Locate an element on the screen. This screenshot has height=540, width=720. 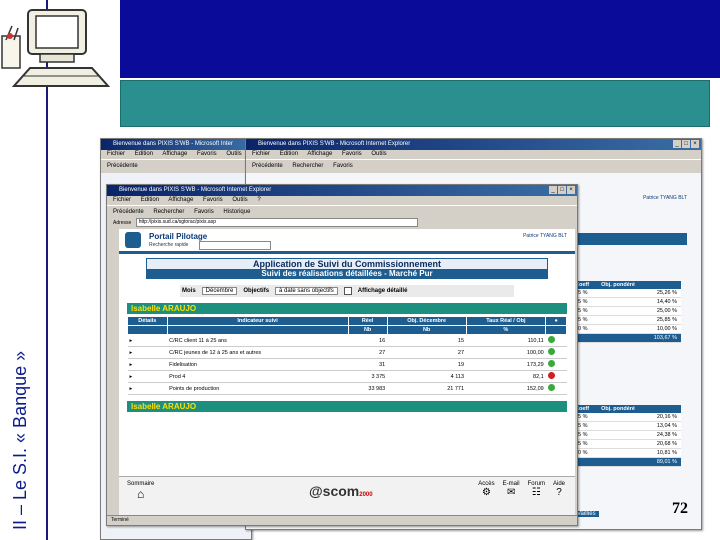
table-row: 10 % 10,81 % is located at coordinates (626, 453).